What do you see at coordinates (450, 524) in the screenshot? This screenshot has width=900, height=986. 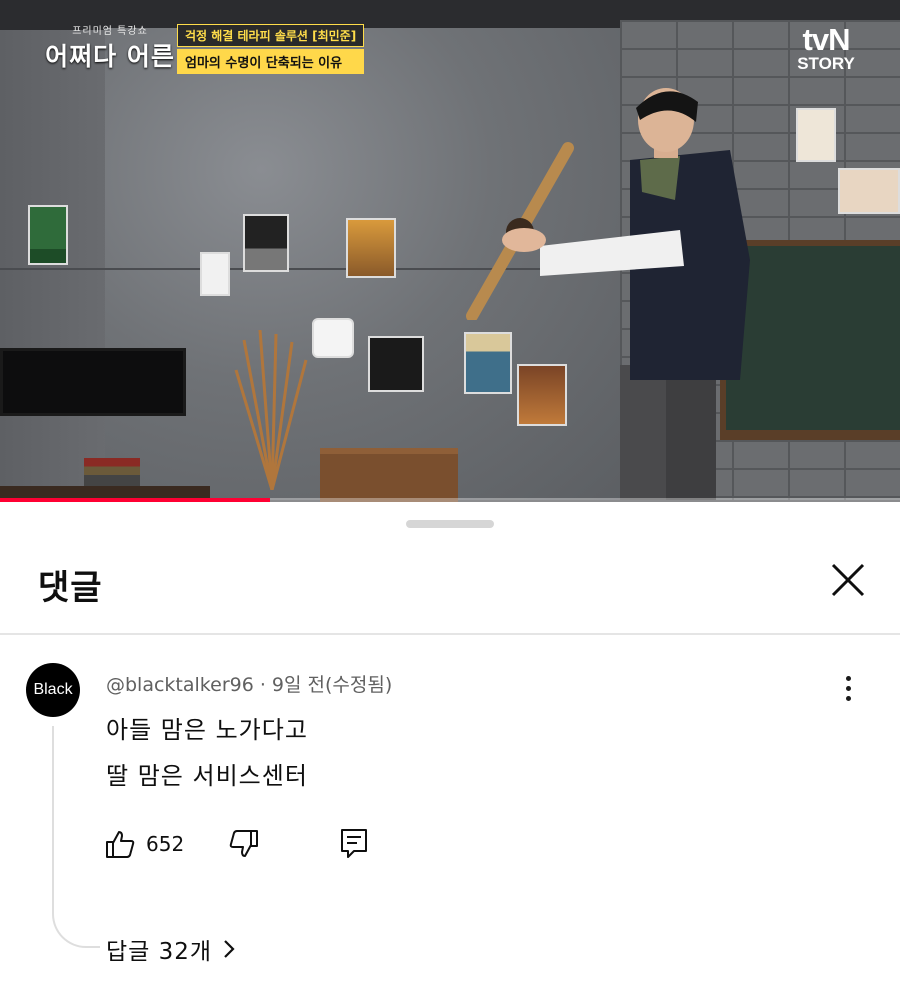 I see `sheet-drag-handle` at bounding box center [450, 524].